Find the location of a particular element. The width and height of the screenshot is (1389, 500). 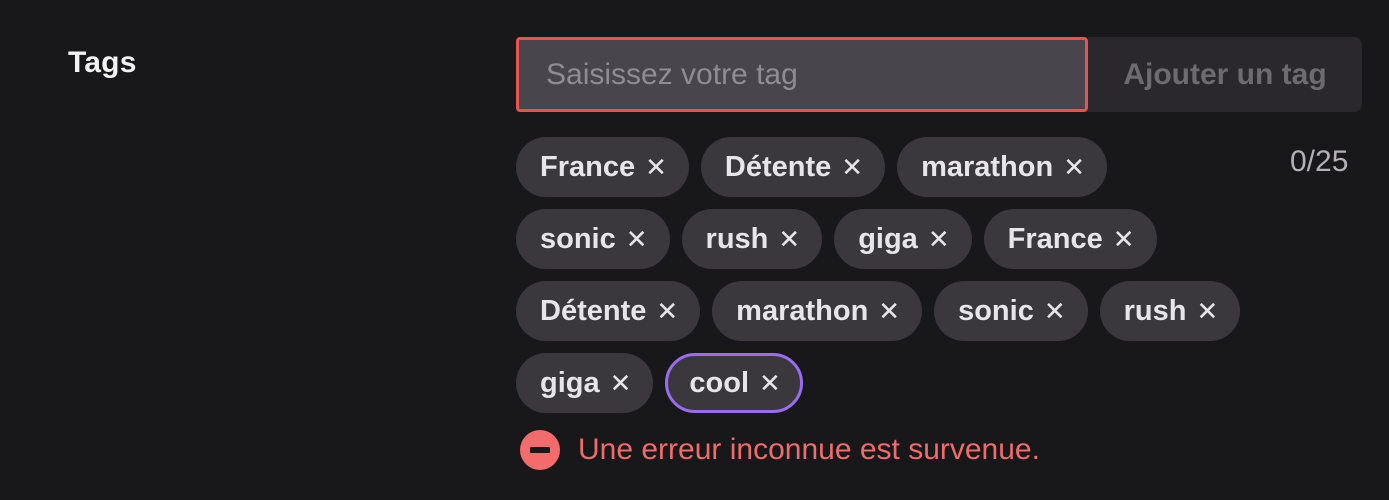

minus-circle-icon is located at coordinates (540, 450).